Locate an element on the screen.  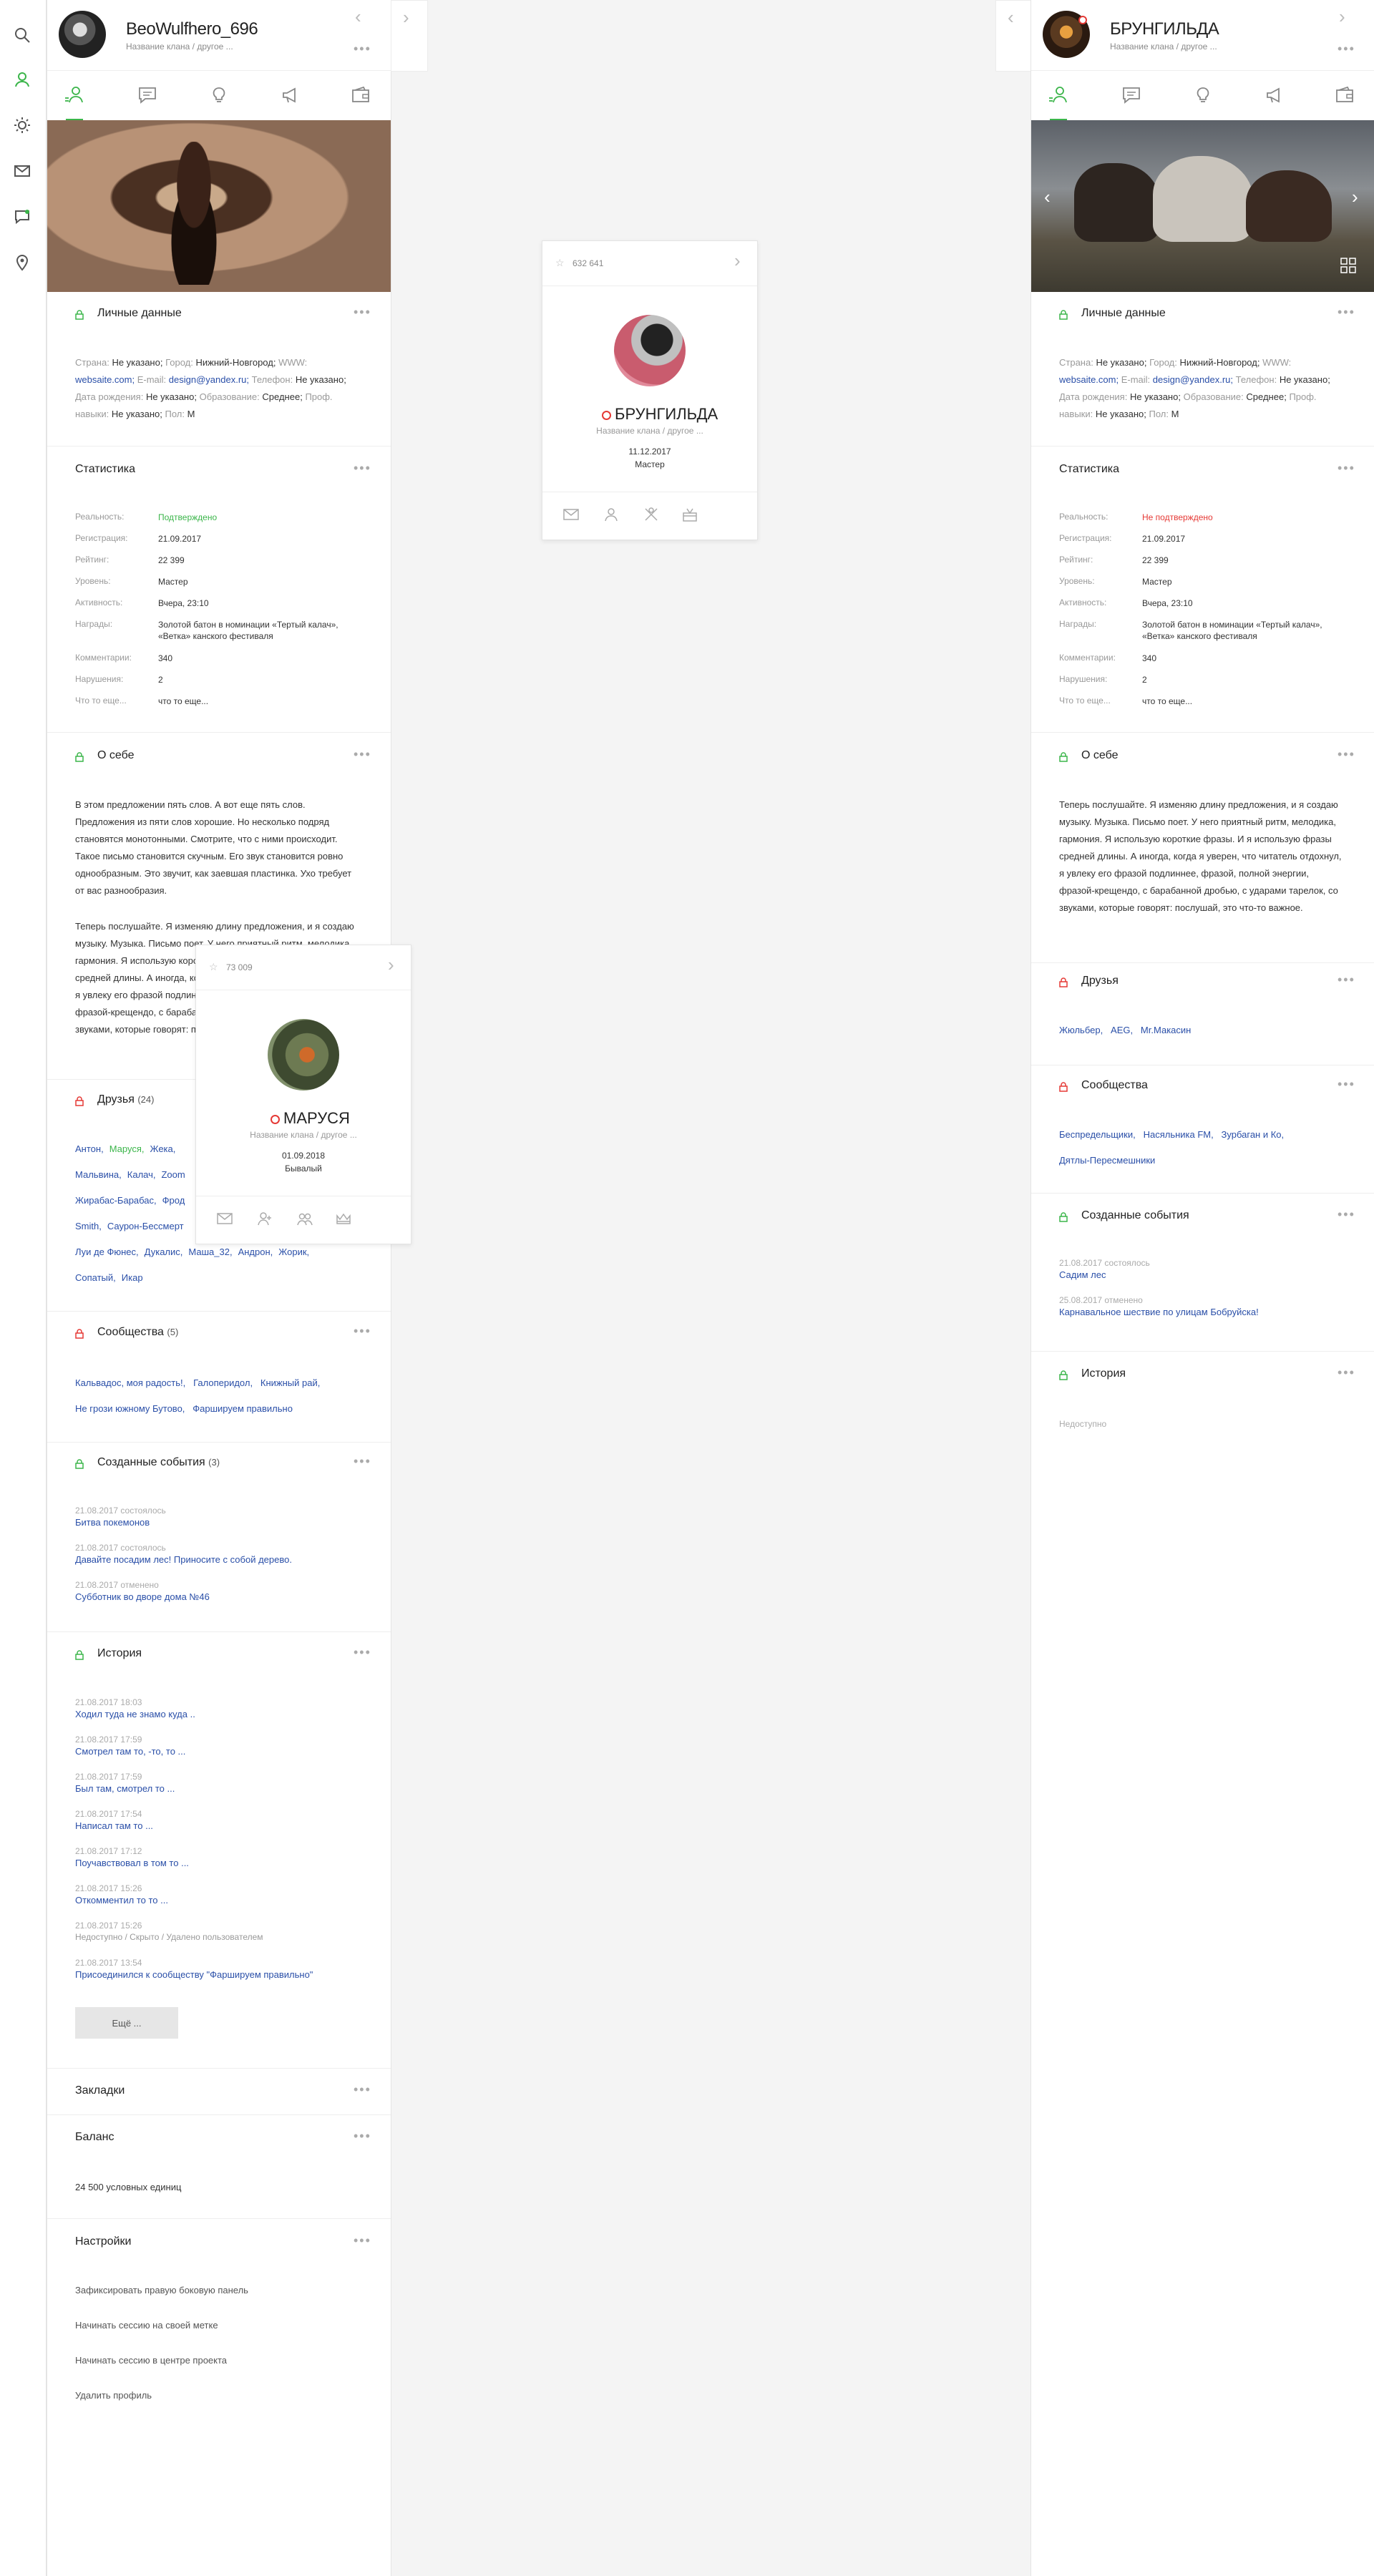
friends-icon is located at coordinates (304, 1218).